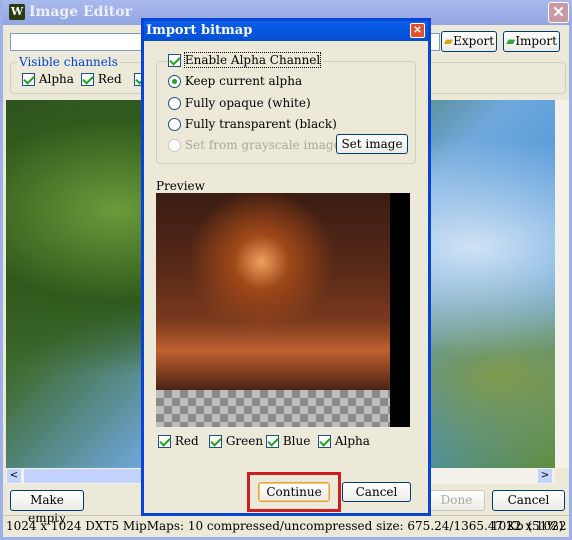 Image resolution: width=572 pixels, height=540 pixels. I want to click on status-dimensions: 1022 x 1022, so click(529, 526).